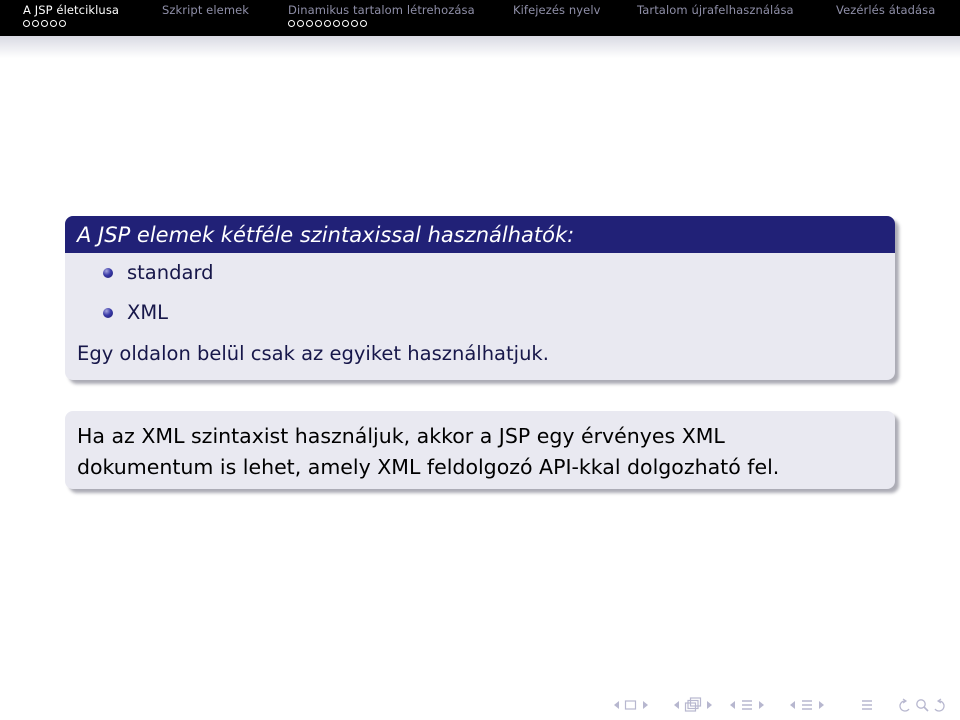 The image size is (960, 720). I want to click on nav-section-dynamic-content-slide-dots, so click(327, 23).